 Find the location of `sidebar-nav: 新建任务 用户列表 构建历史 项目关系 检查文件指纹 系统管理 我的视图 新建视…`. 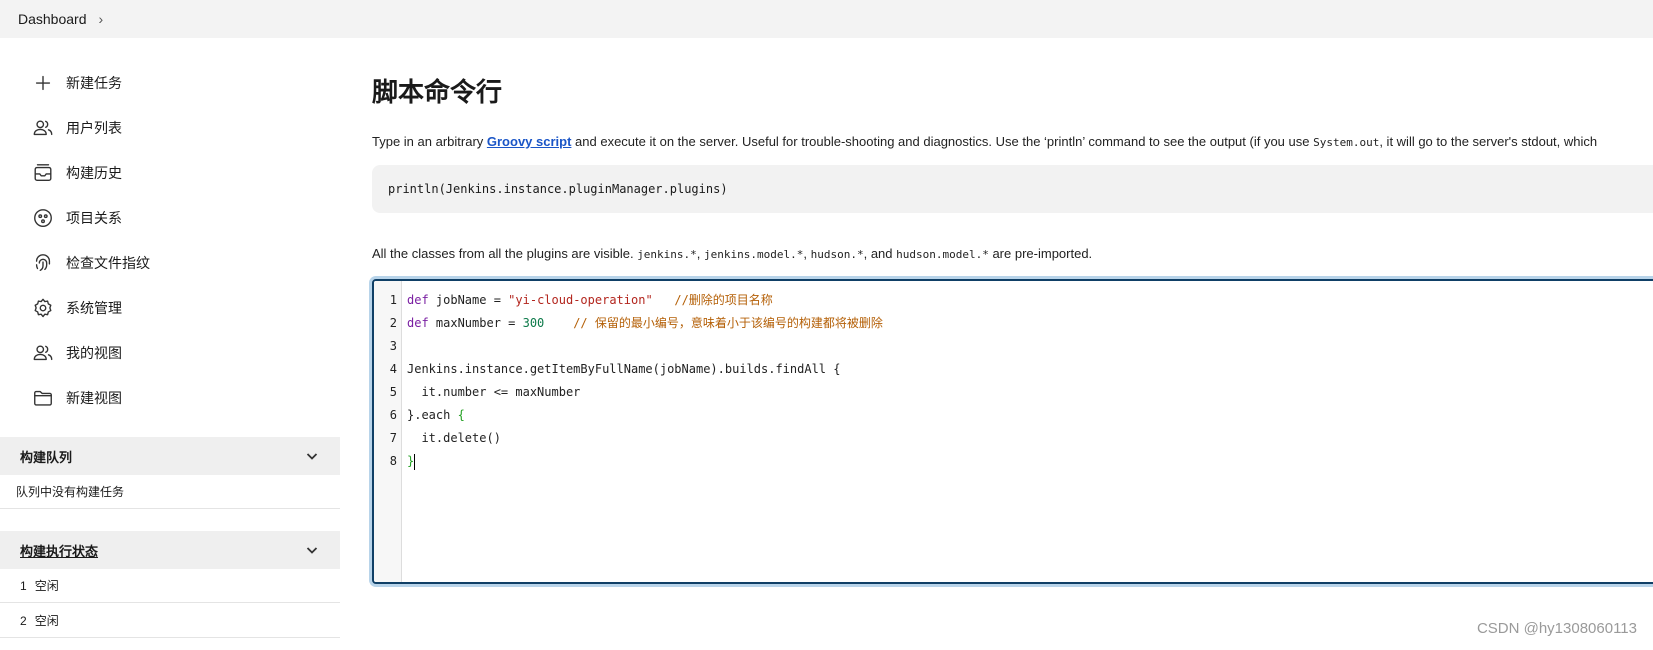

sidebar-nav: 新建任务 用户列表 构建历史 项目关系 检查文件指纹 系统管理 我的视图 新建视… is located at coordinates (170, 240).